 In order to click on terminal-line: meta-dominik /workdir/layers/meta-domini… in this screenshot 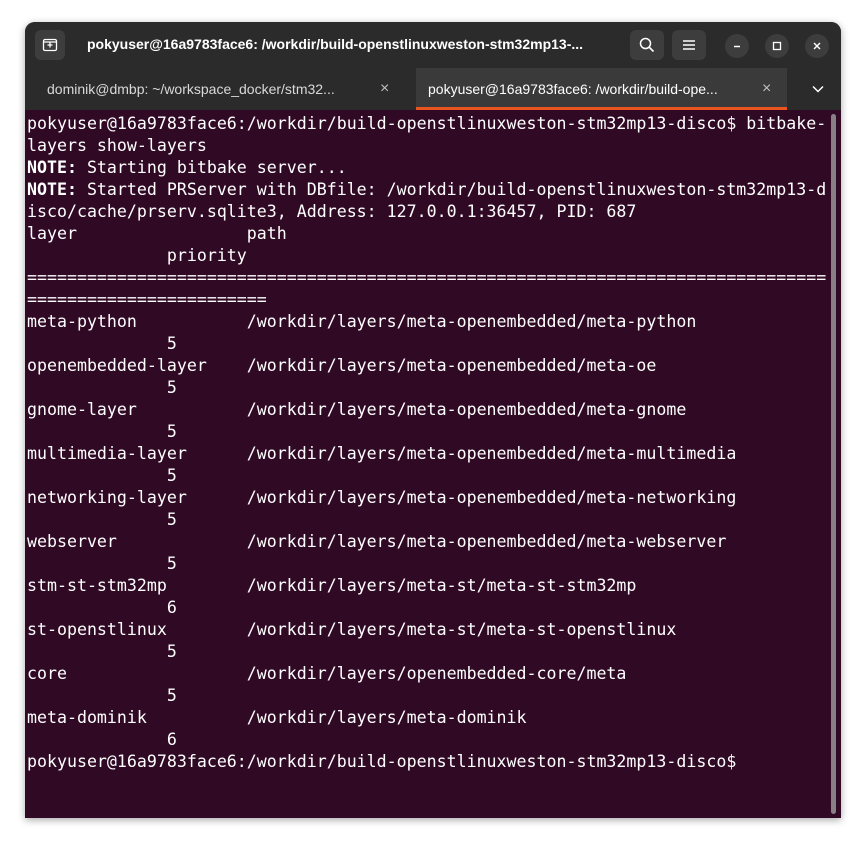, I will do `click(426, 718)`.